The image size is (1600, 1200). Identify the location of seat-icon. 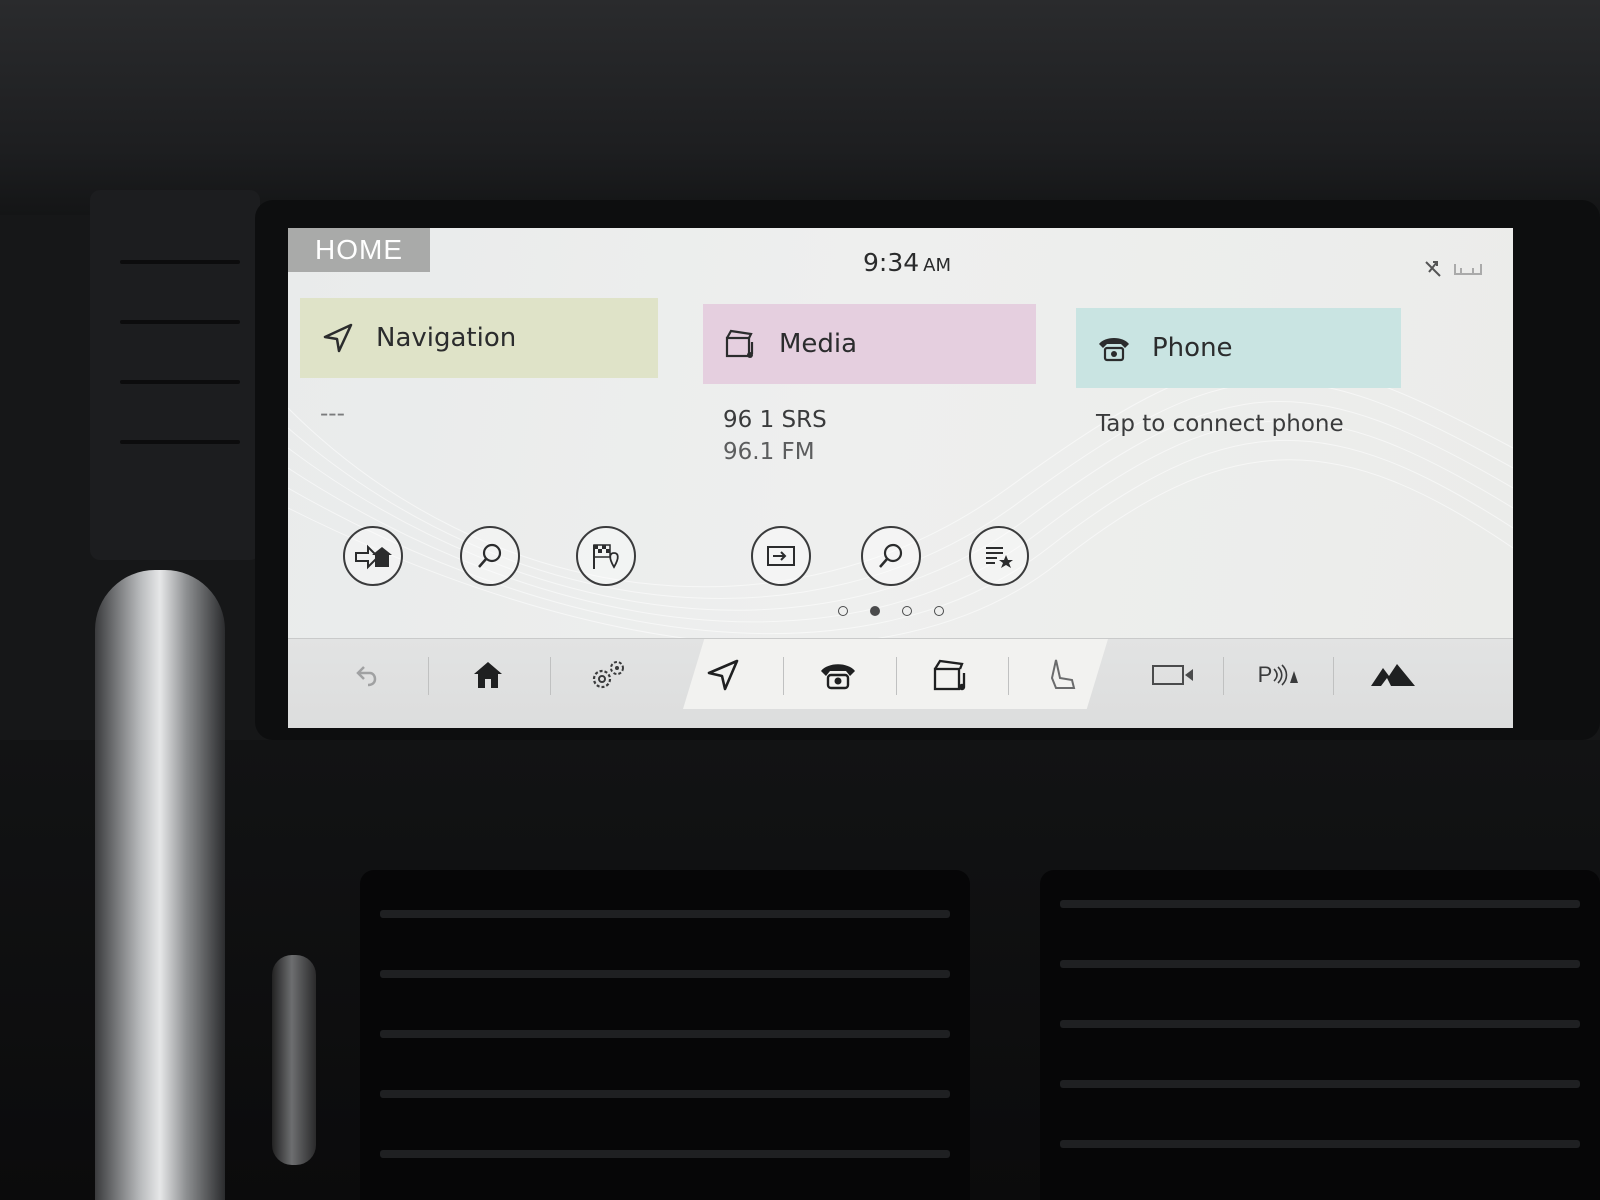
(1063, 674).